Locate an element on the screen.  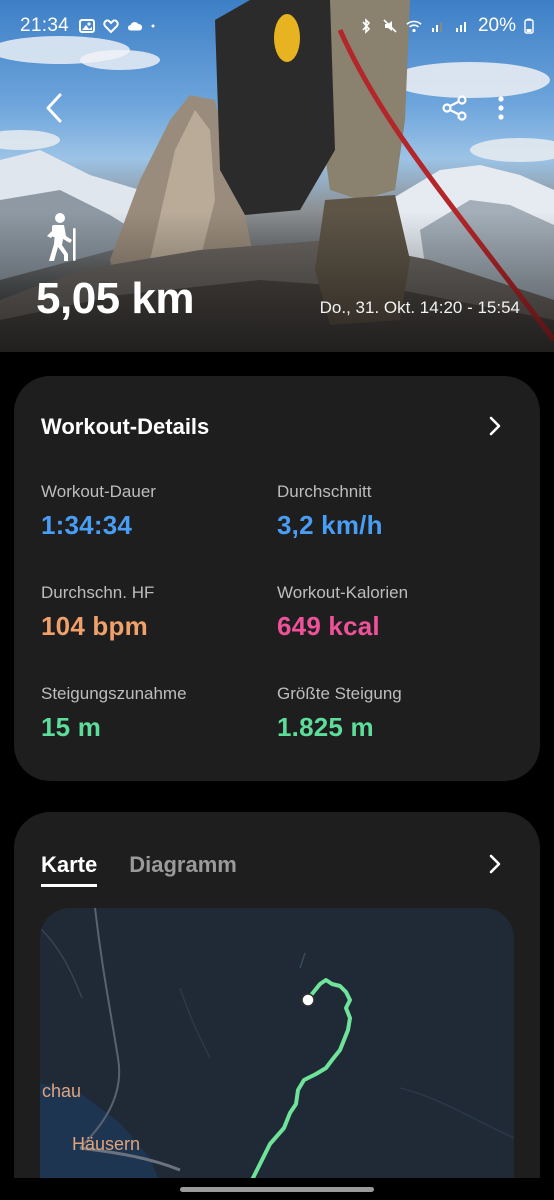
metric-label: Steigungszunahme is located at coordinates (114, 693).